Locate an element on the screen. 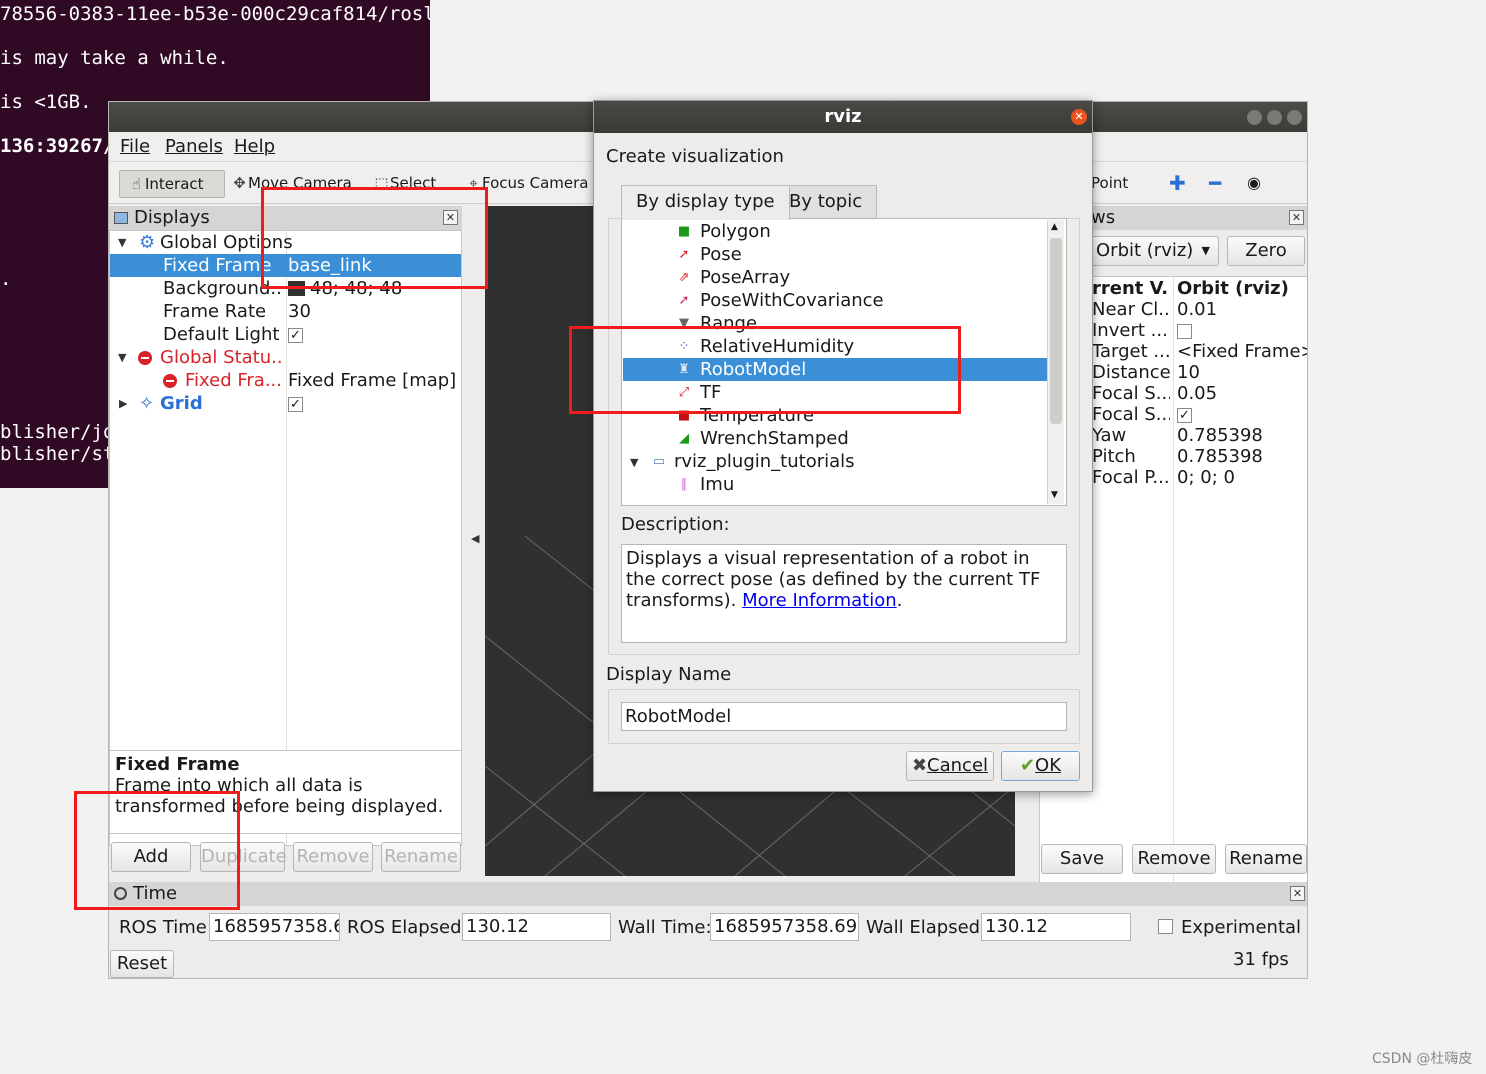 This screenshot has height=1074, width=1486. fps-counter: 31 fps is located at coordinates (1261, 959).